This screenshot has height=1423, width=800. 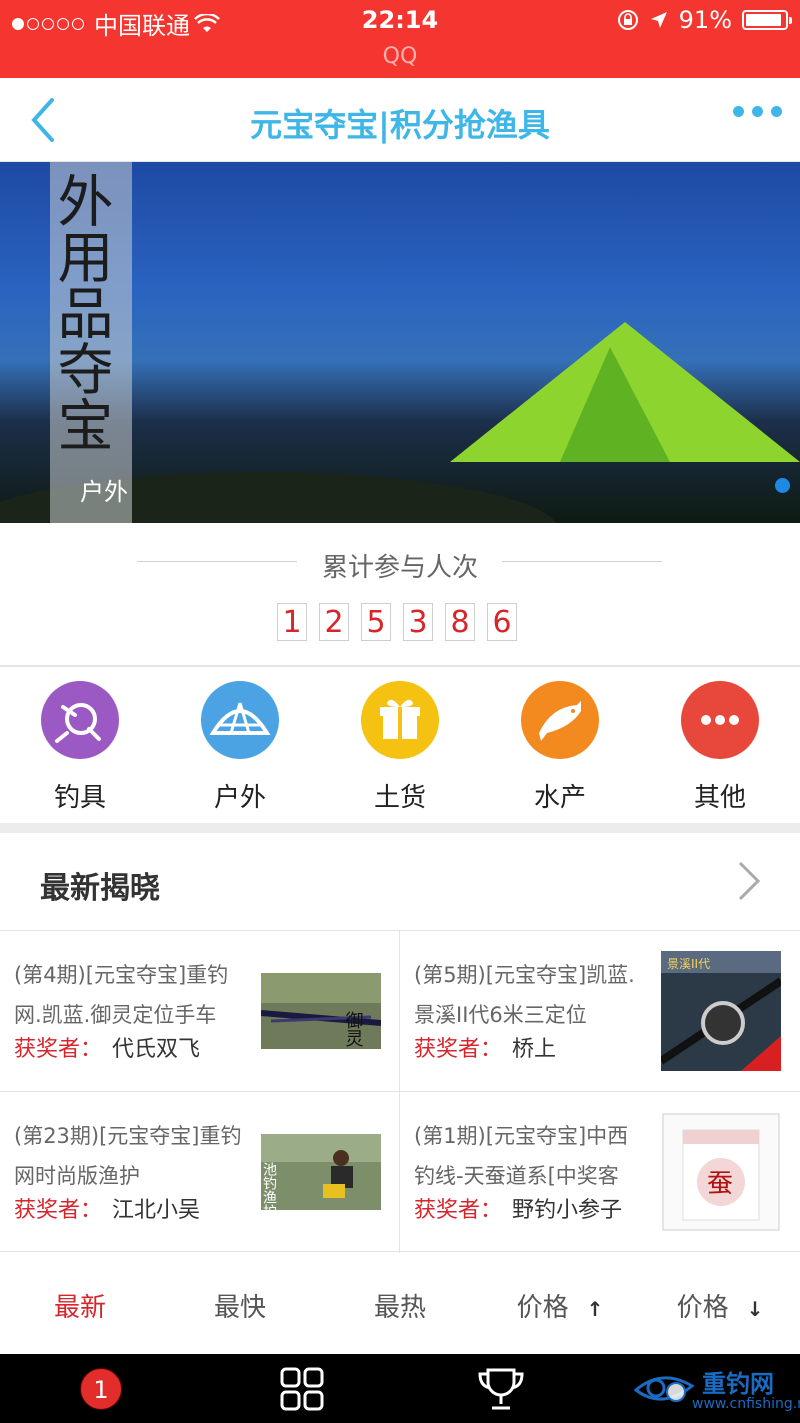 What do you see at coordinates (107, 1208) in the screenshot?
I see `item-winner: 获奖者： 江北小吴` at bounding box center [107, 1208].